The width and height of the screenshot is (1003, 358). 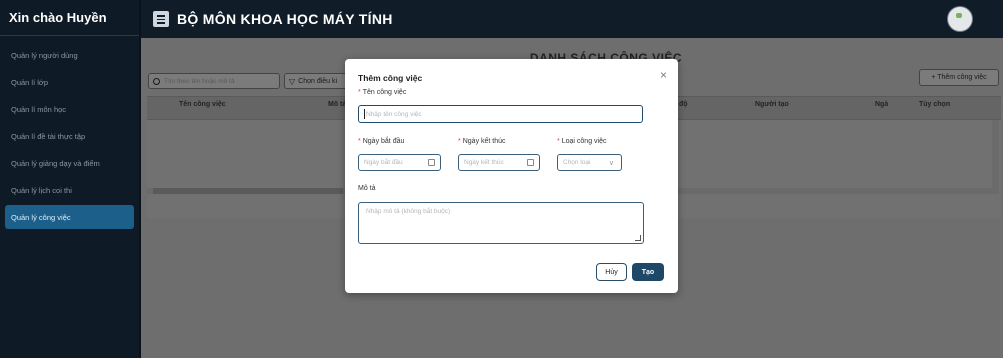 What do you see at coordinates (390, 78) in the screenshot?
I see `dialog-title: Thêm công việc` at bounding box center [390, 78].